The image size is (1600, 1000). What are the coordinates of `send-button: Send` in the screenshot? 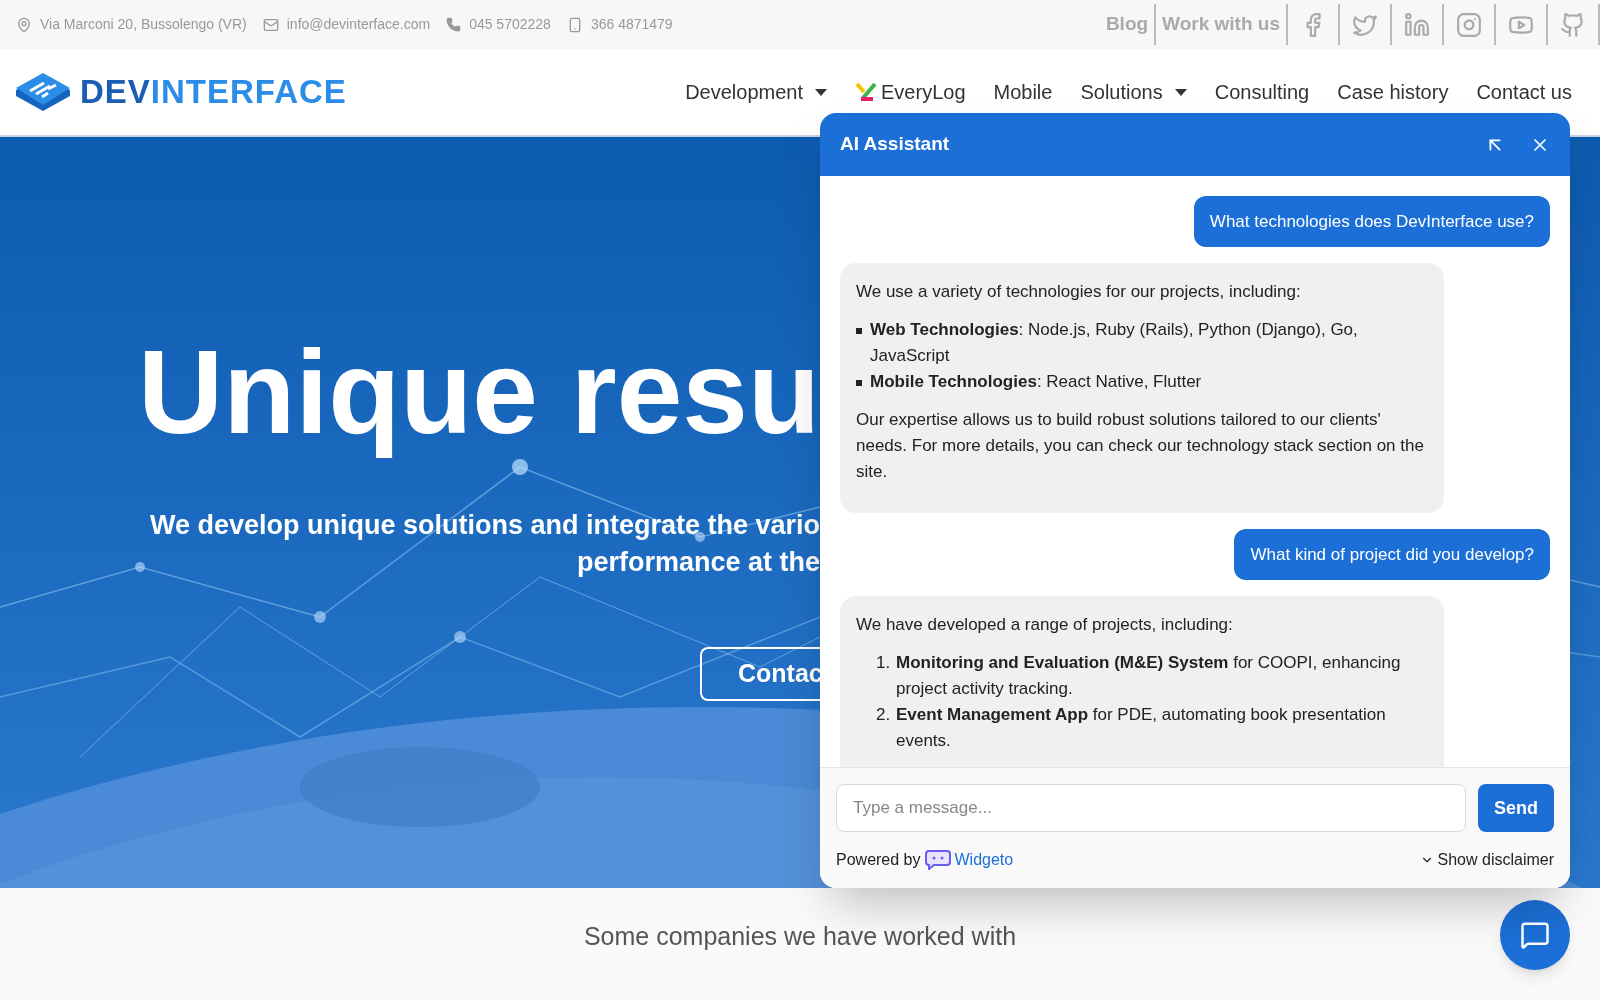 It's located at (1516, 808).